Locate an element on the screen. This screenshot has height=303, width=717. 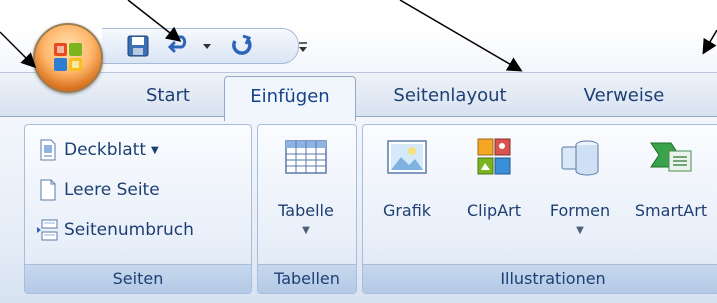
clipart-icon is located at coordinates (494, 156).